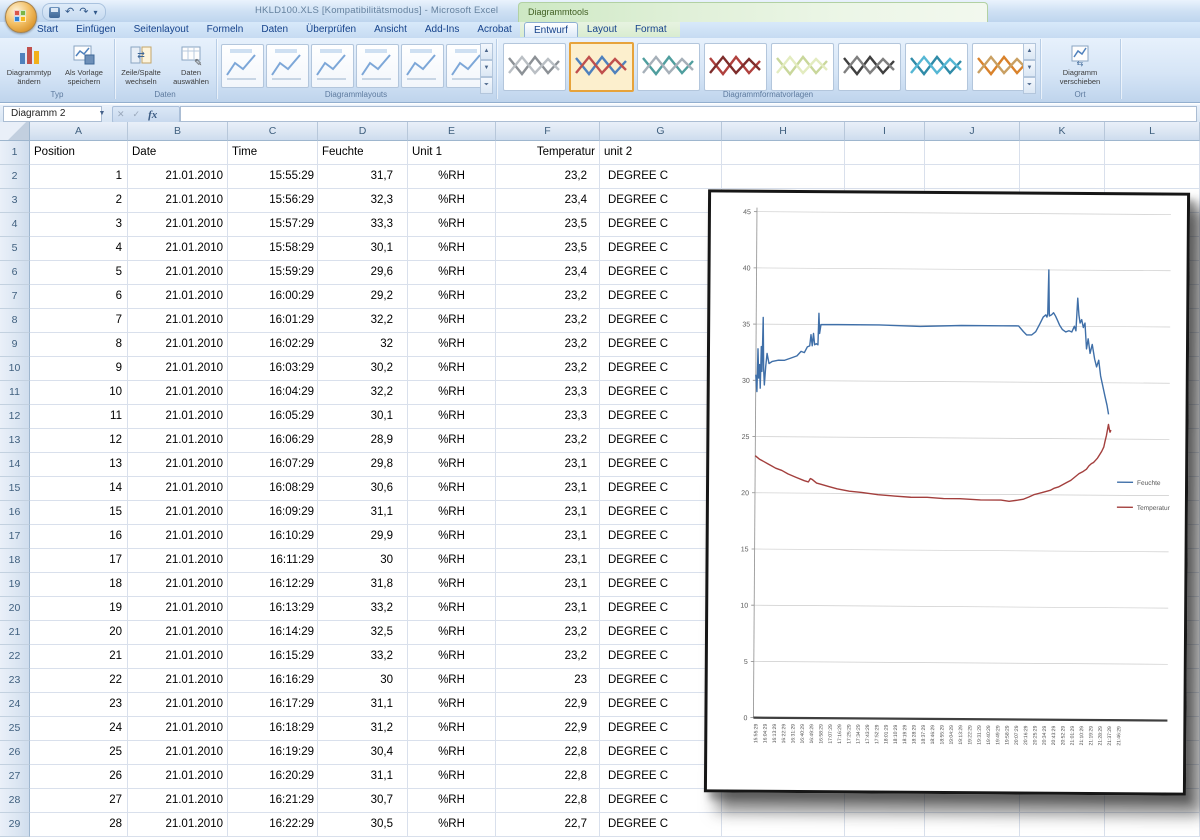 The height and width of the screenshot is (840, 1200). I want to click on cell-B25: 21.01.2010, so click(178, 729).